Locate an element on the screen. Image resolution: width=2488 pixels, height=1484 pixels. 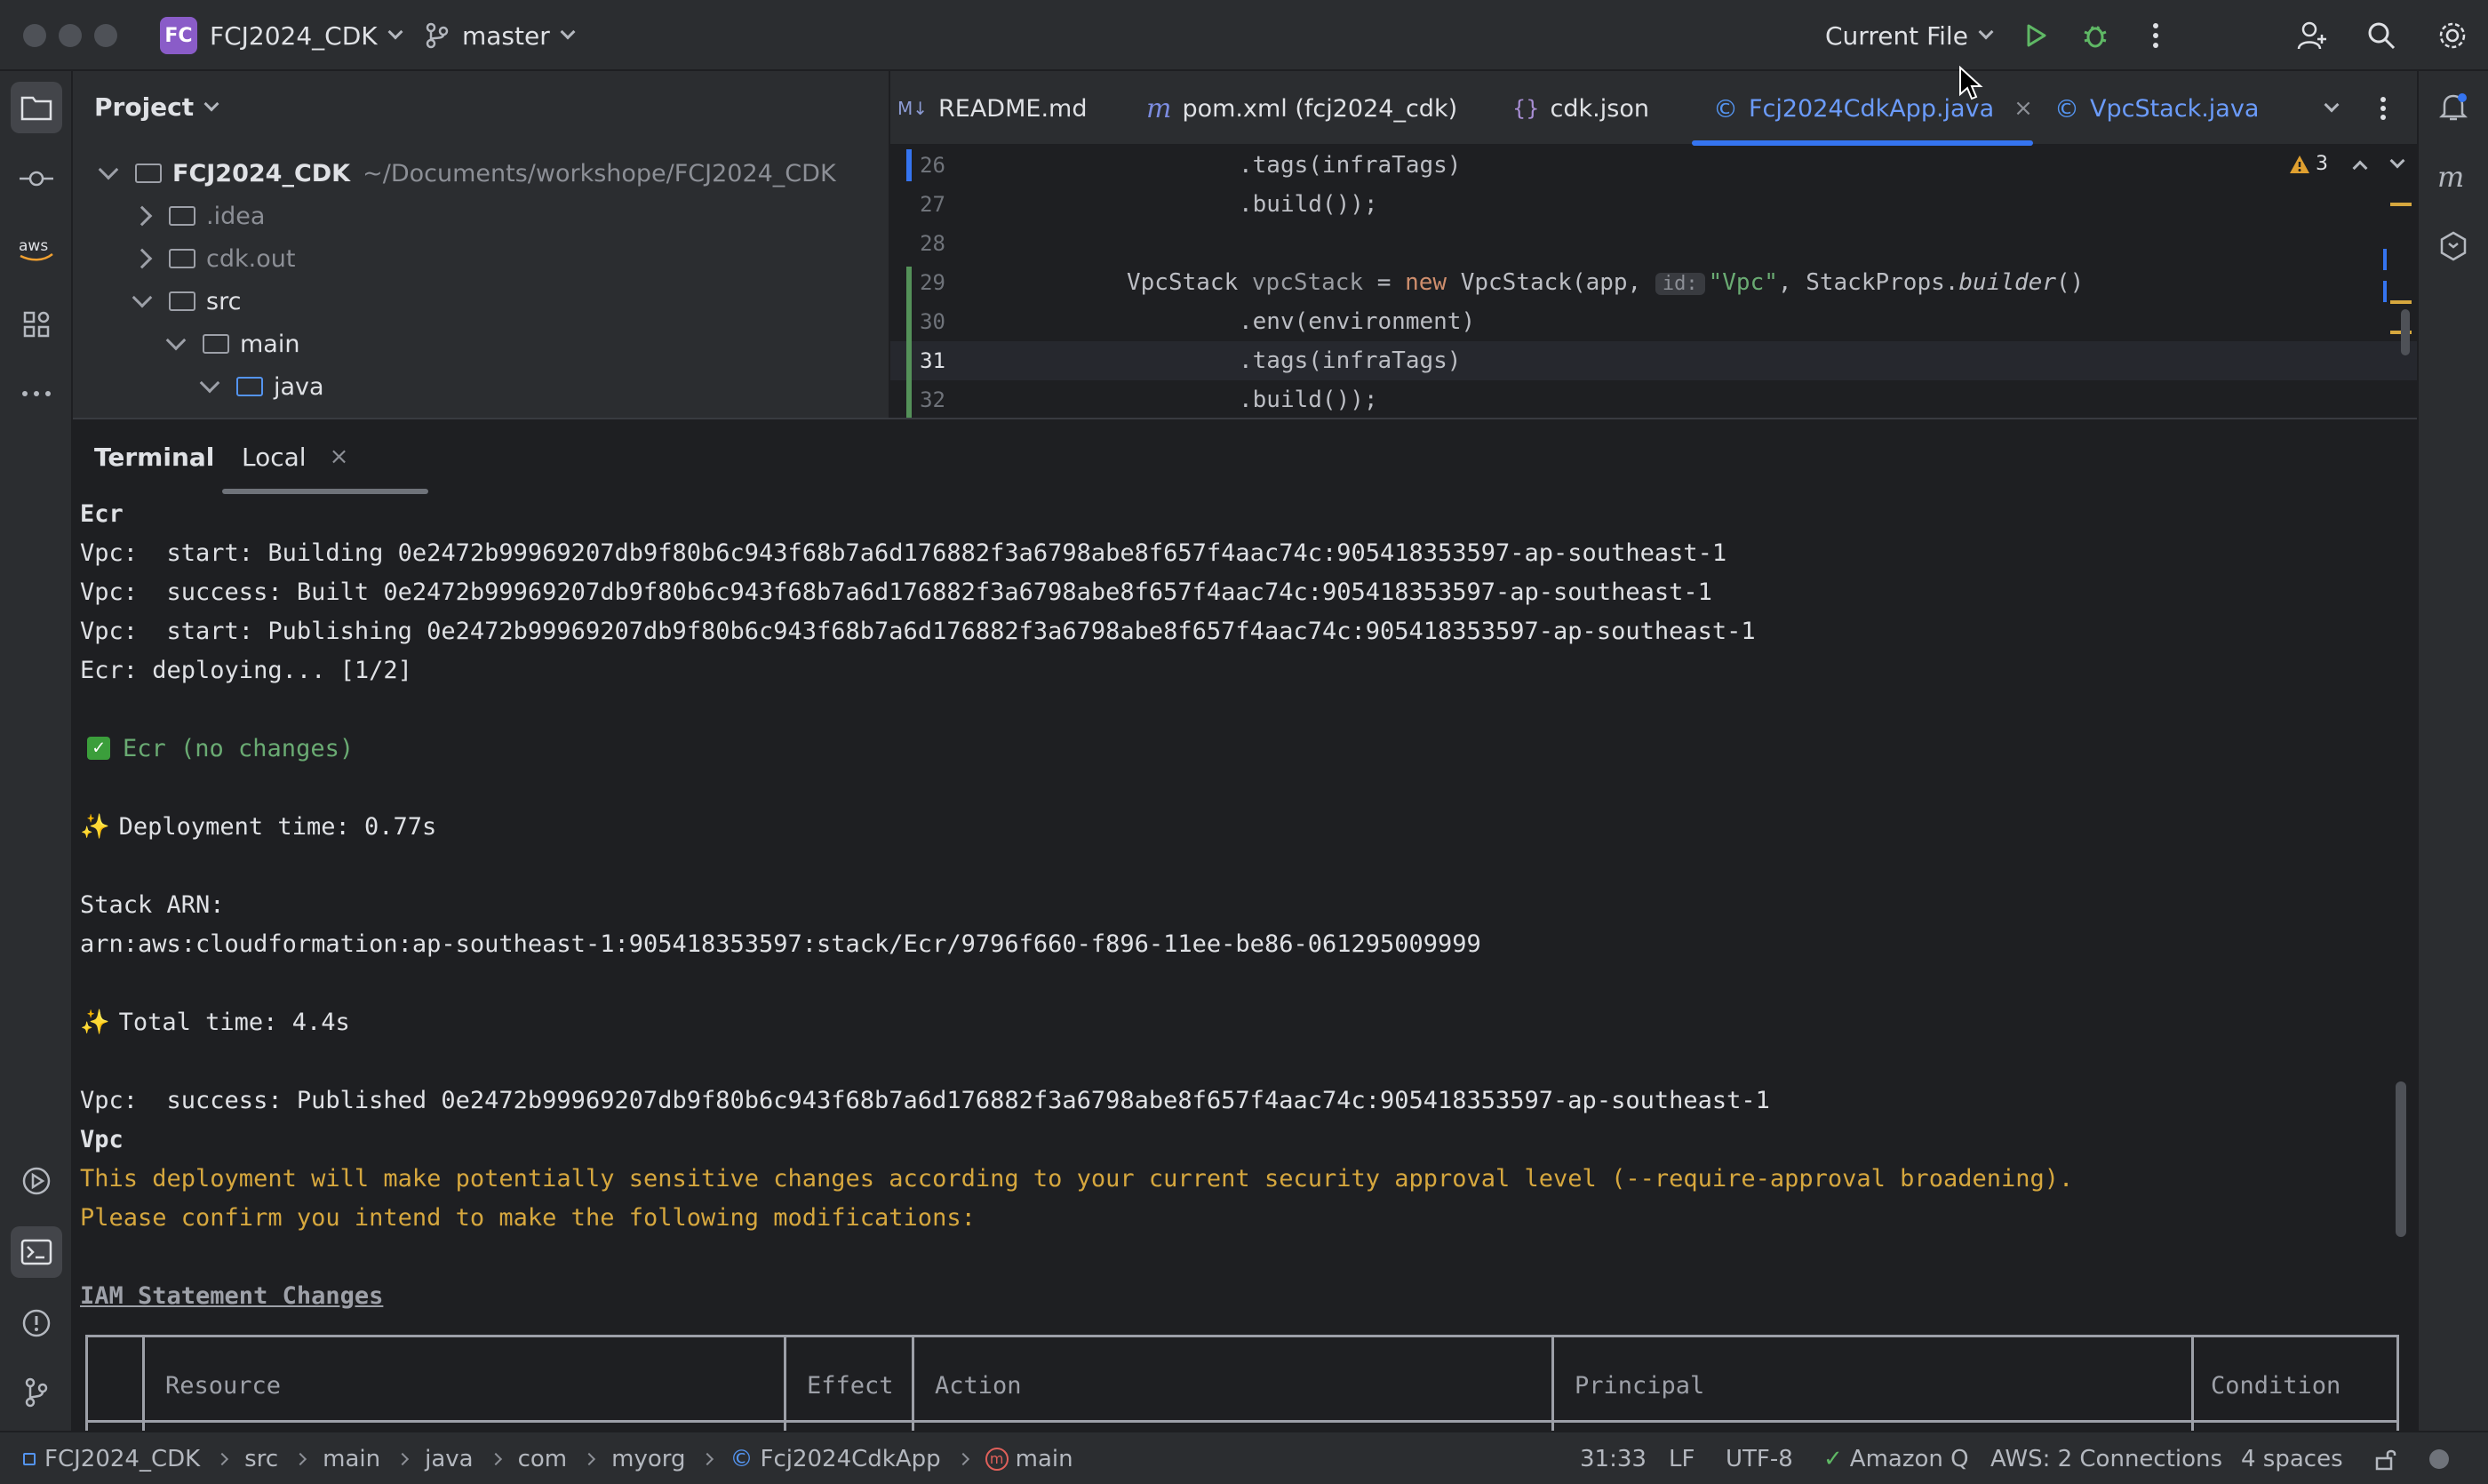
search-everywhere-button is located at coordinates (2381, 35).